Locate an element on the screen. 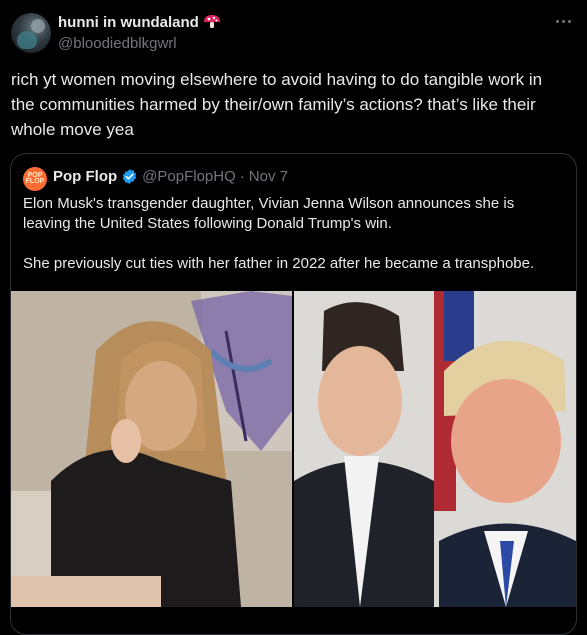 This screenshot has height=635, width=587. avatar-figure is located at coordinates (27, 40).